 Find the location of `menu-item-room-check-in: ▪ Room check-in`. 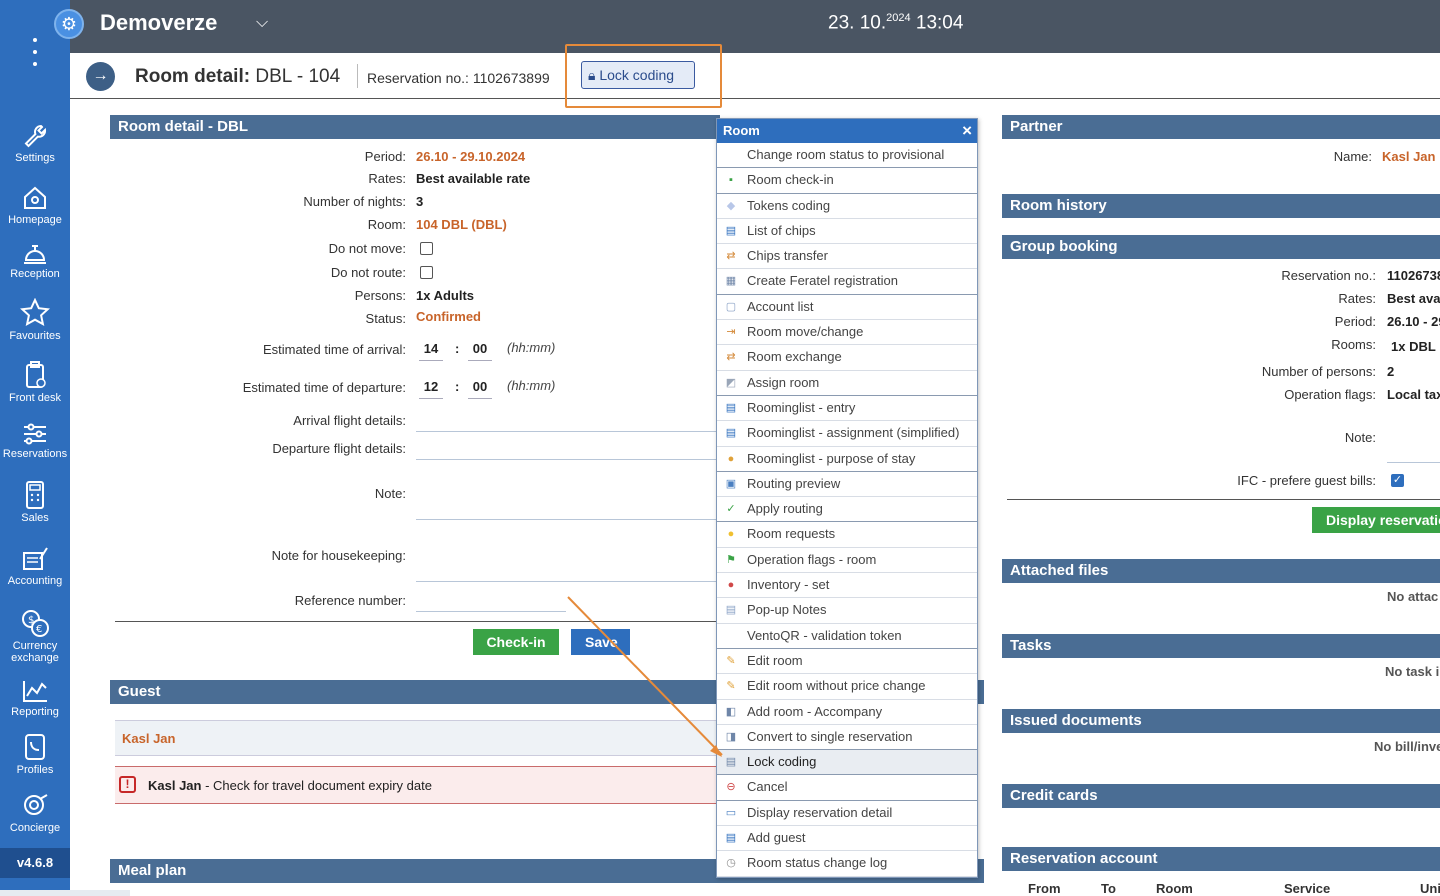

menu-item-room-check-in: ▪ Room check-in is located at coordinates (847, 181).